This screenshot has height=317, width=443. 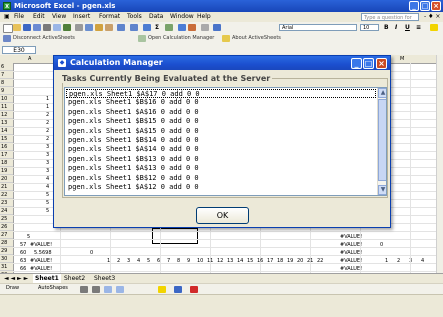 What do you see at coordinates (47, 171) in the screenshot?
I see `cell-a19: 3` at bounding box center [47, 171].